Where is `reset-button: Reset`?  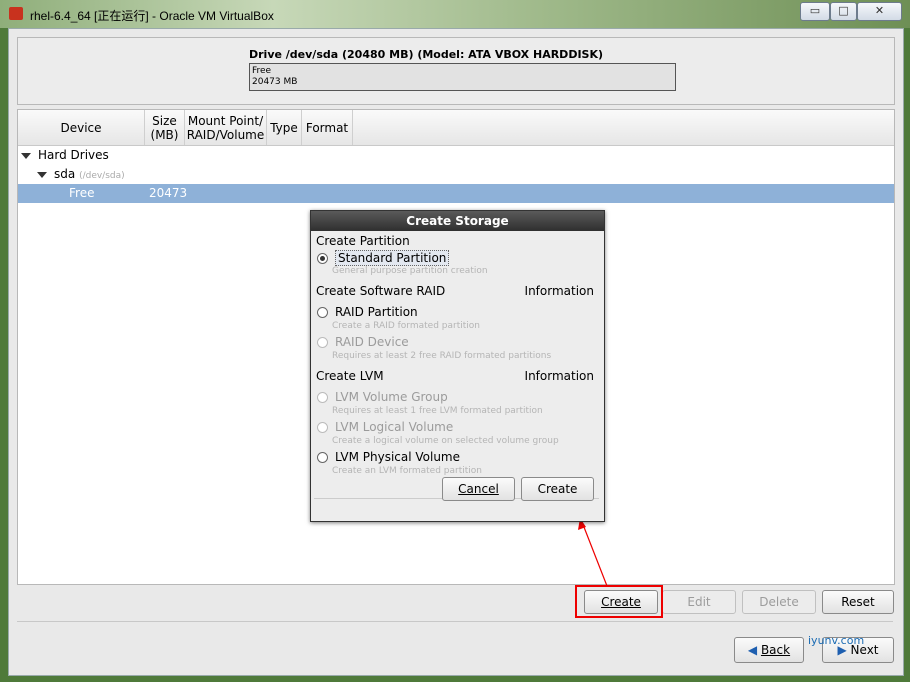 reset-button: Reset is located at coordinates (858, 602).